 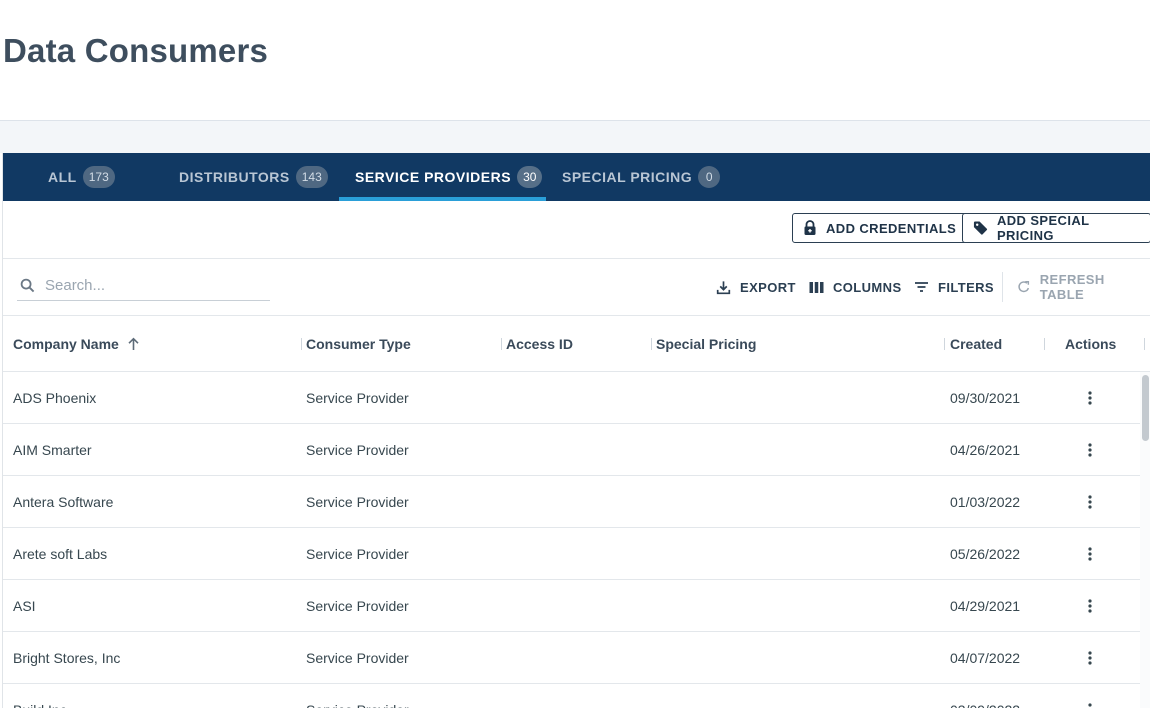 I want to click on search-icon, so click(x=27, y=285).